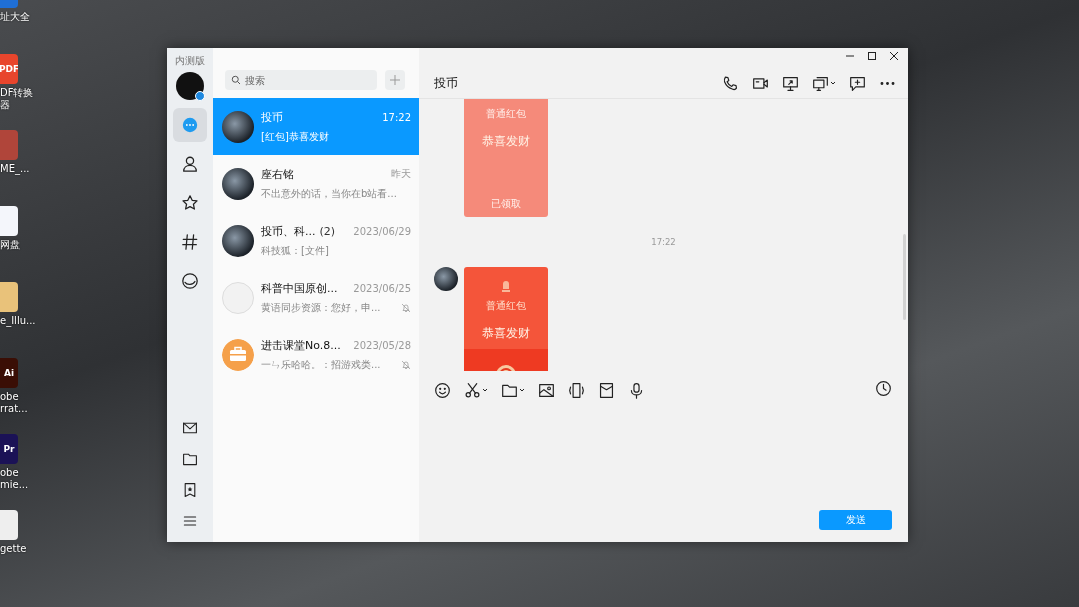 The image size is (1079, 607). Describe the element at coordinates (190, 125) in the screenshot. I see `chat-bubble-icon` at that location.